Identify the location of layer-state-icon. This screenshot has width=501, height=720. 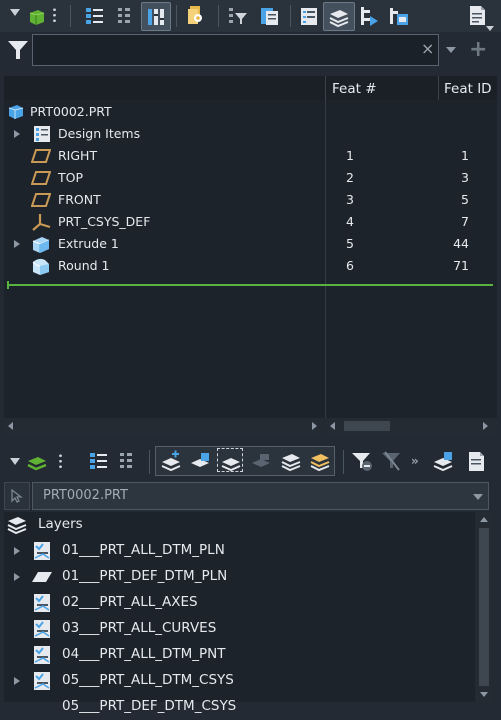
(320, 461).